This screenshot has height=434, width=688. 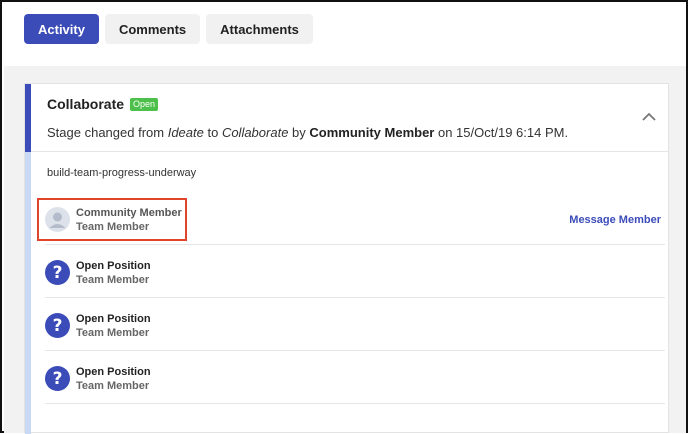 What do you see at coordinates (649, 117) in the screenshot?
I see `chevron-up-icon` at bounding box center [649, 117].